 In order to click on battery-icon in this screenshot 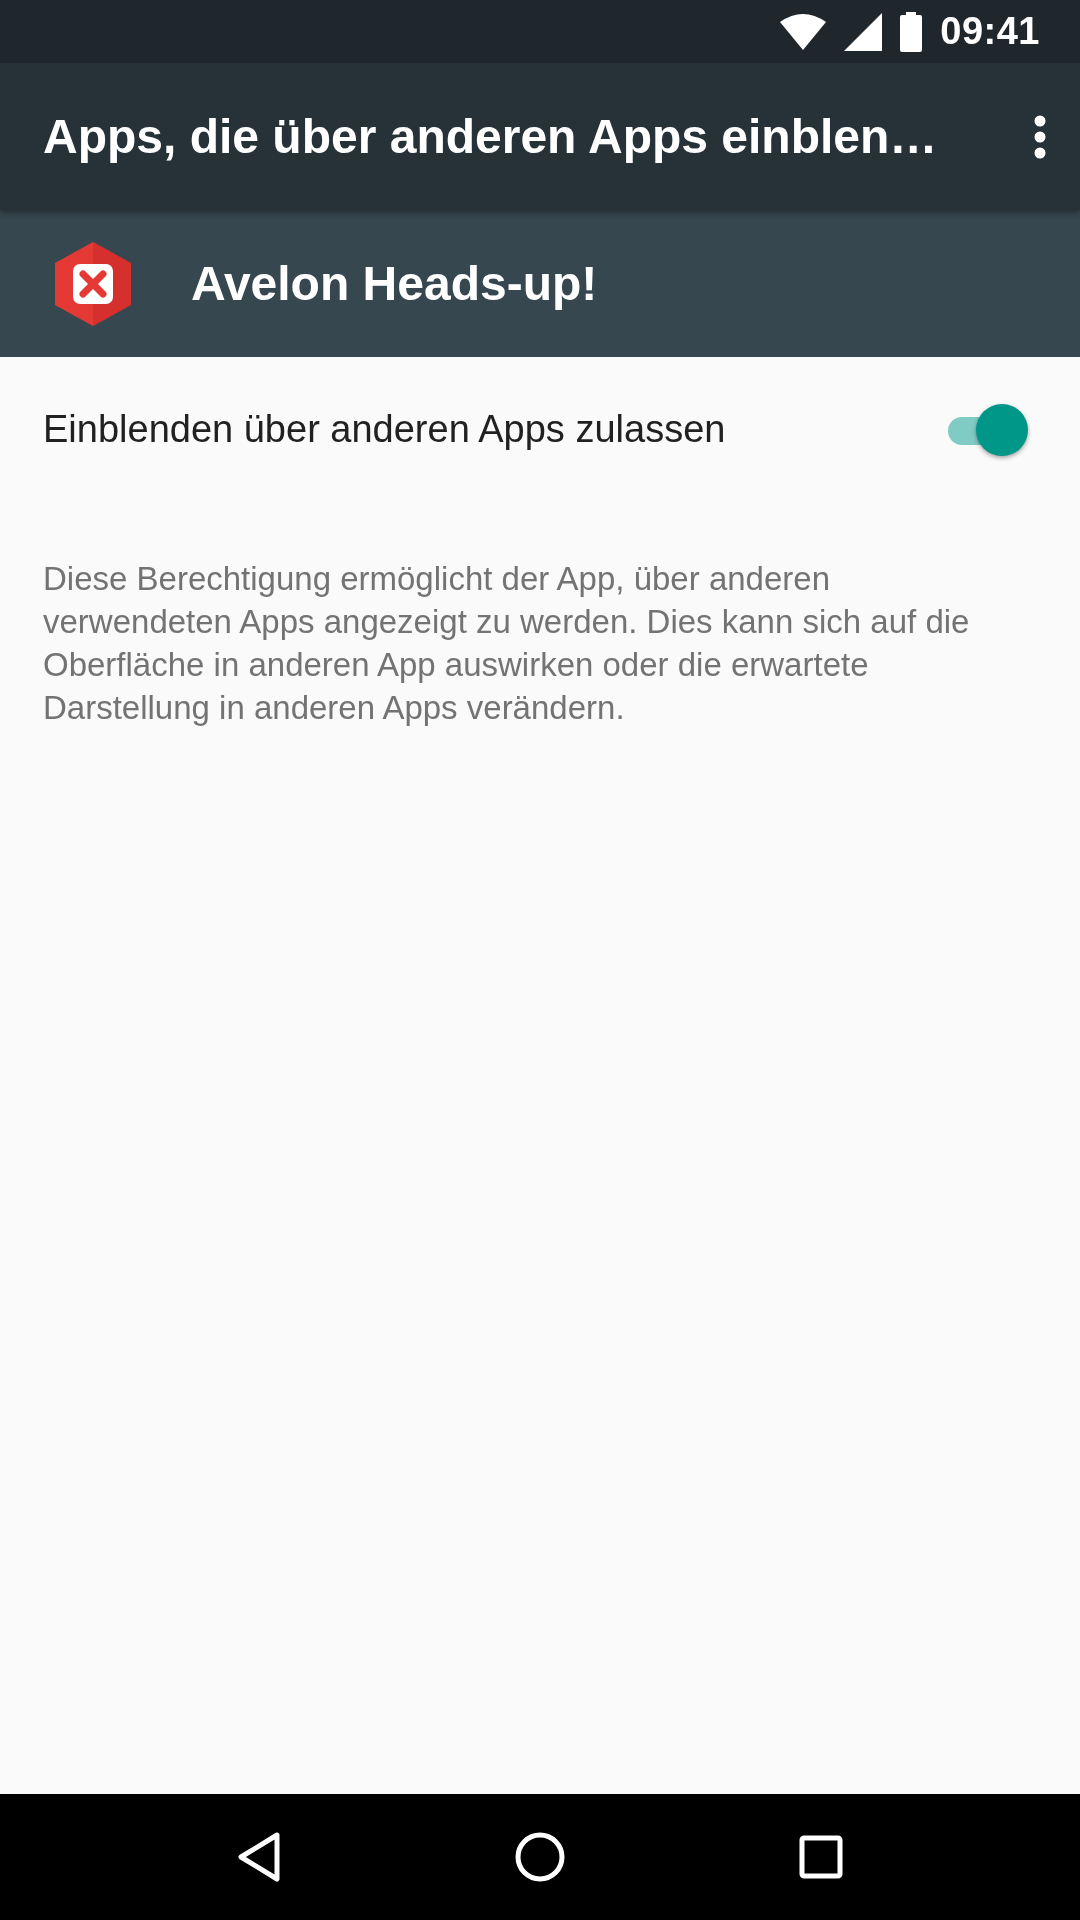, I will do `click(911, 31)`.